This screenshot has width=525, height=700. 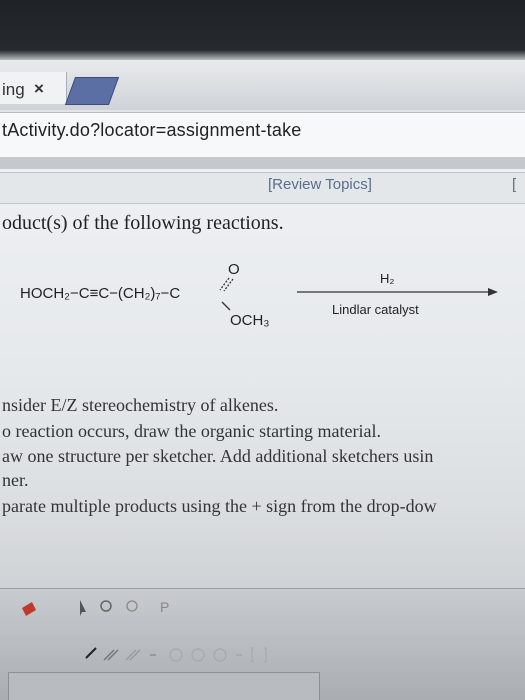 What do you see at coordinates (111, 655) in the screenshot?
I see `double-bond-icon` at bounding box center [111, 655].